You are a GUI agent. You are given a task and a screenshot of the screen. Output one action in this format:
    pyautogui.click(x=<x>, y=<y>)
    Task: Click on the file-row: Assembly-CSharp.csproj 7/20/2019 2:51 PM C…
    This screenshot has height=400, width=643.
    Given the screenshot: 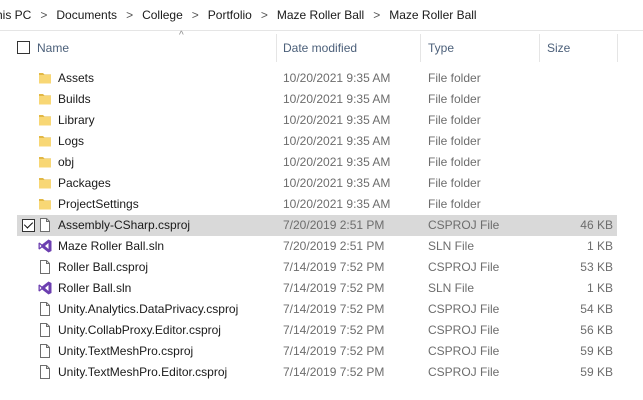 What is the action you would take?
    pyautogui.click(x=321, y=225)
    